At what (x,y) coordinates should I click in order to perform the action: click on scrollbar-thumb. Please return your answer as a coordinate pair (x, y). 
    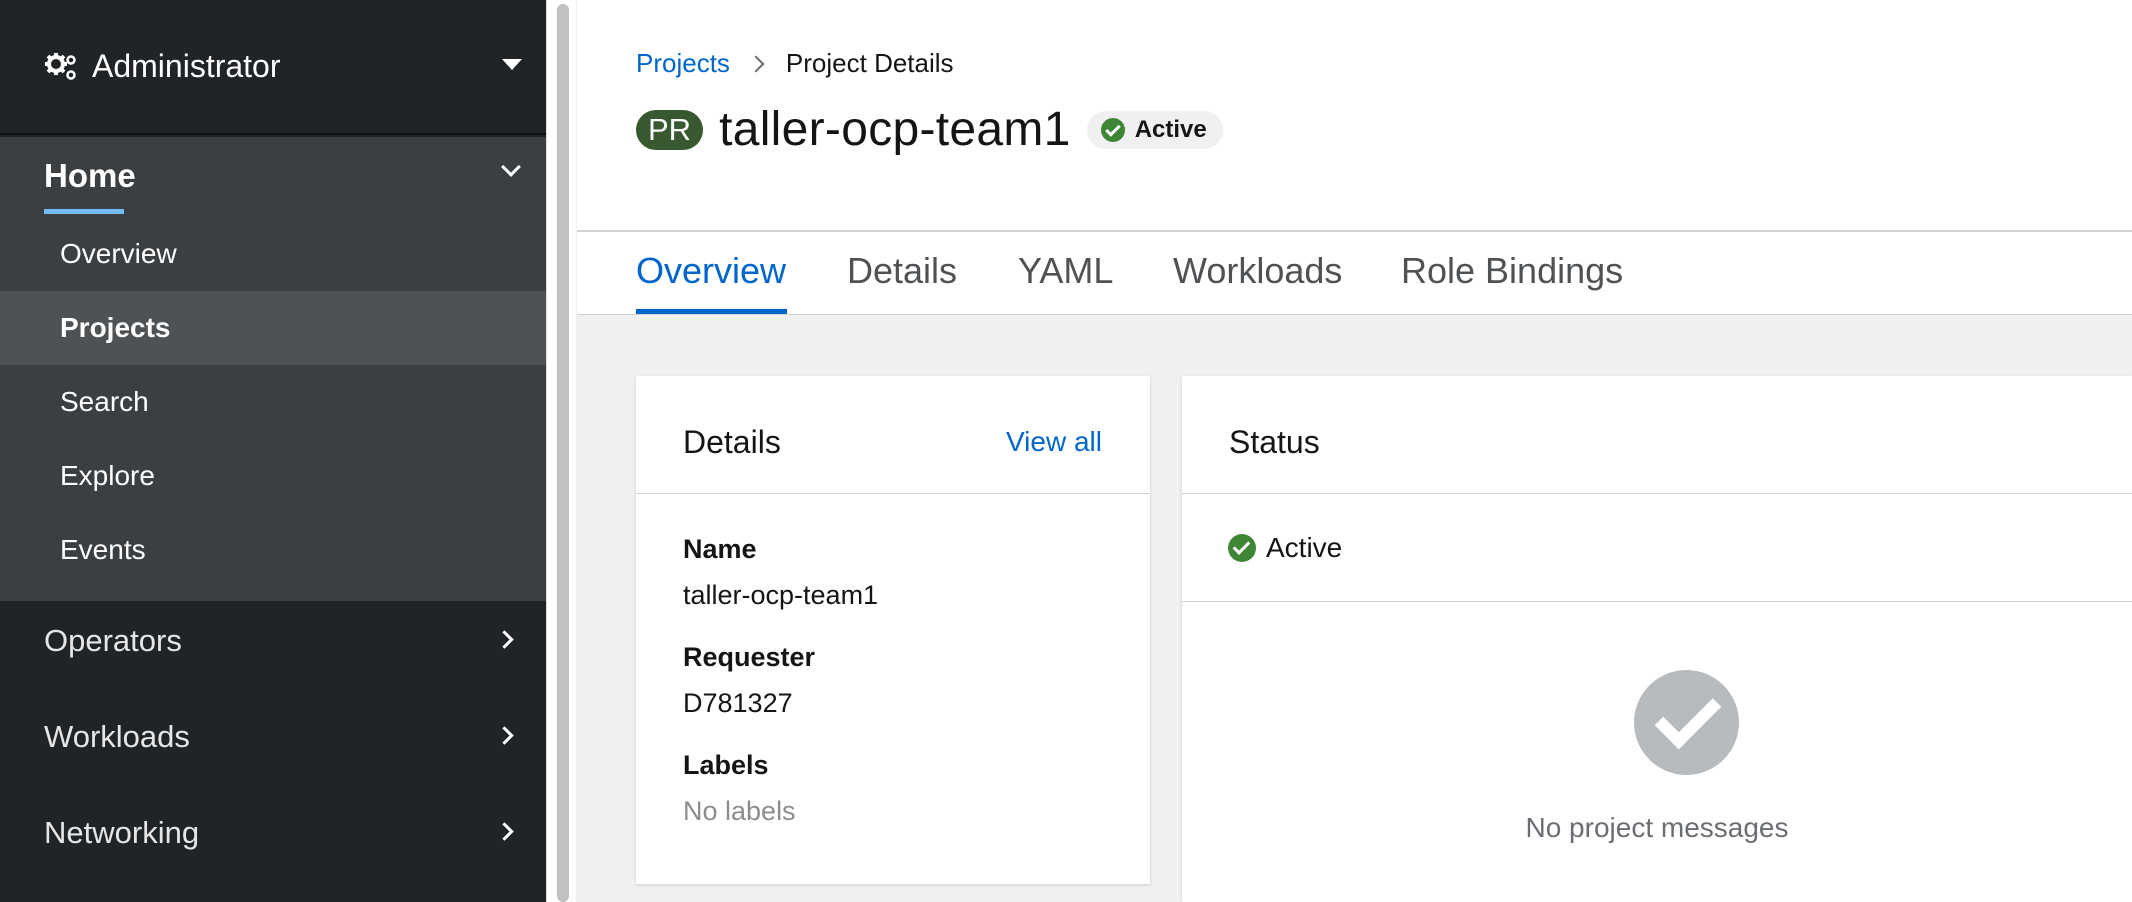
    Looking at the image, I should click on (563, 453).